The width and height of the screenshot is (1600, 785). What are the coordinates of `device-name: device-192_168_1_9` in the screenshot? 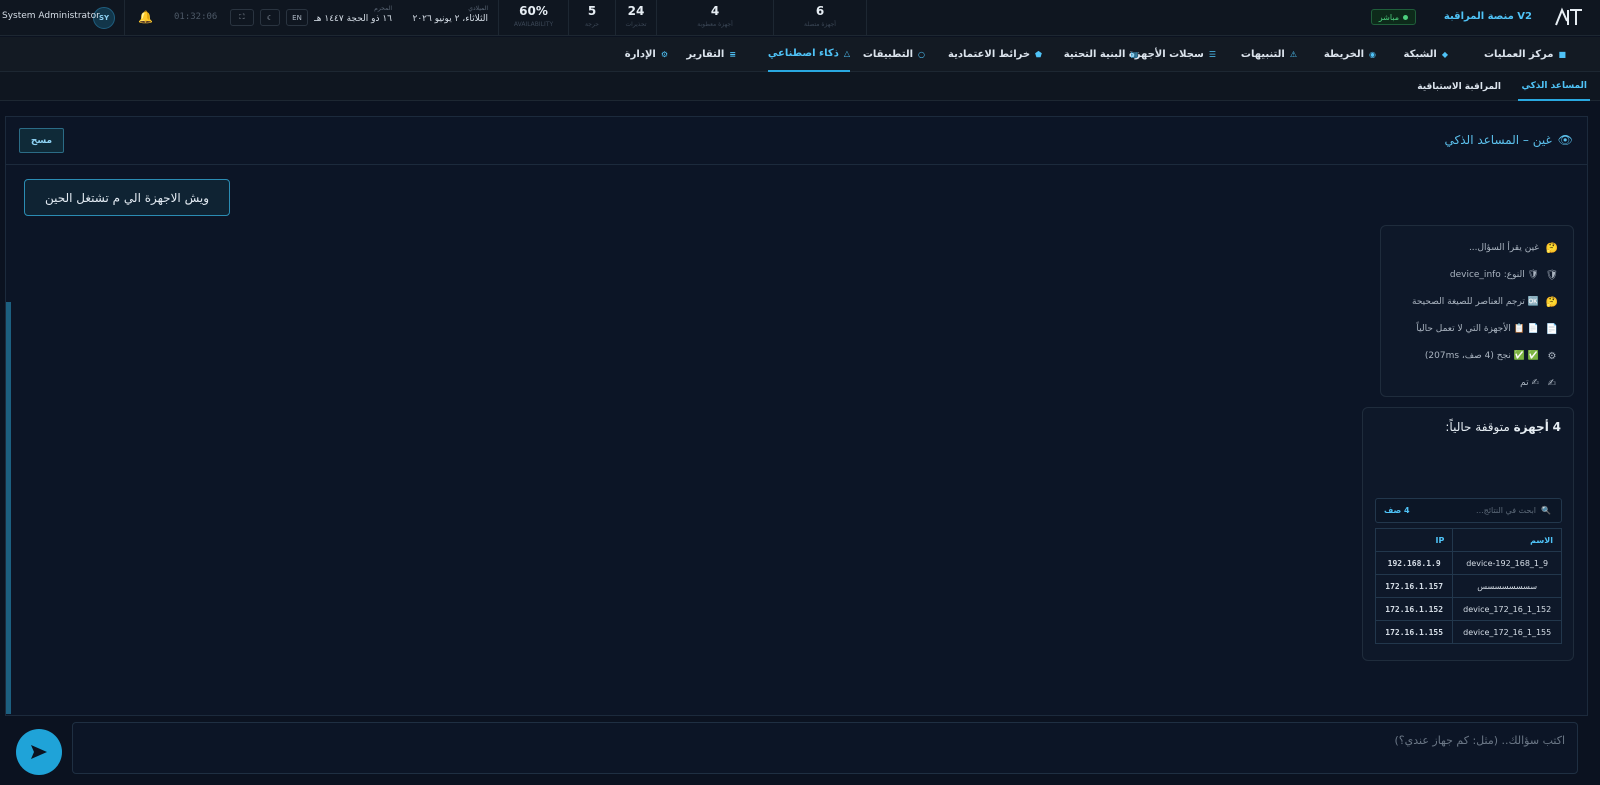 It's located at (1507, 563).